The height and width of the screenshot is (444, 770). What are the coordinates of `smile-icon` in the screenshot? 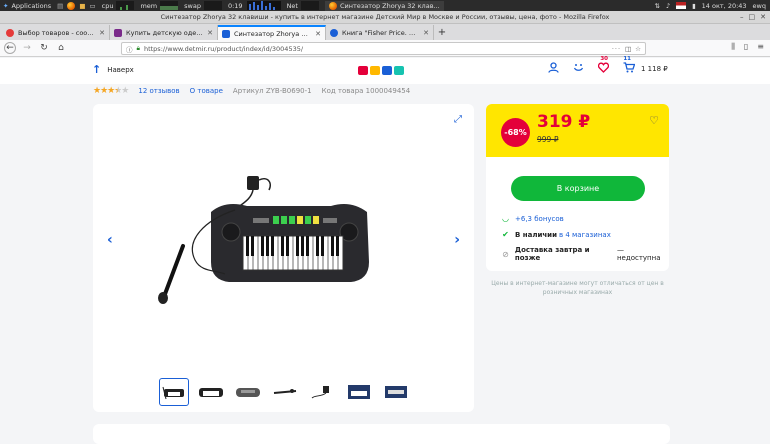 It's located at (578, 69).